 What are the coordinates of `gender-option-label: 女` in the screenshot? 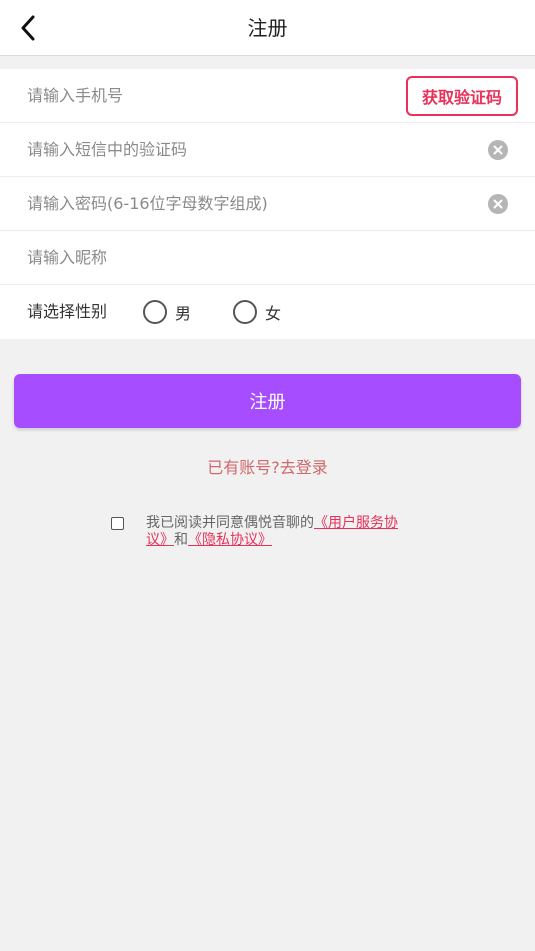 It's located at (273, 313).